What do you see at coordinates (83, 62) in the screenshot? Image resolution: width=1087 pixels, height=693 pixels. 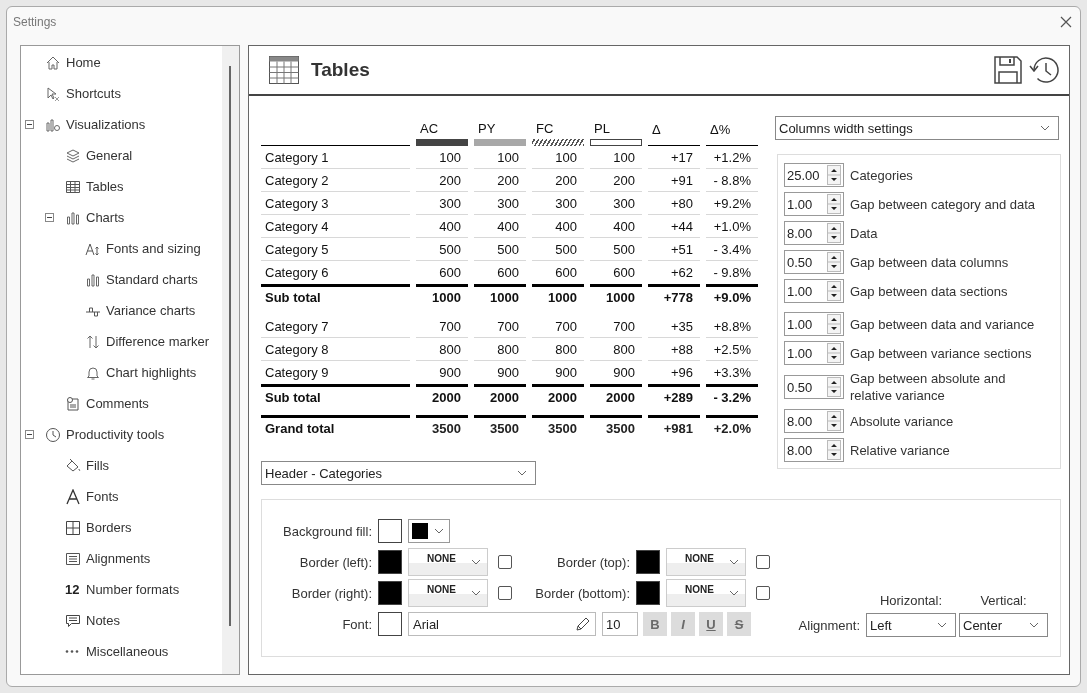 I see `nav-item: Home` at bounding box center [83, 62].